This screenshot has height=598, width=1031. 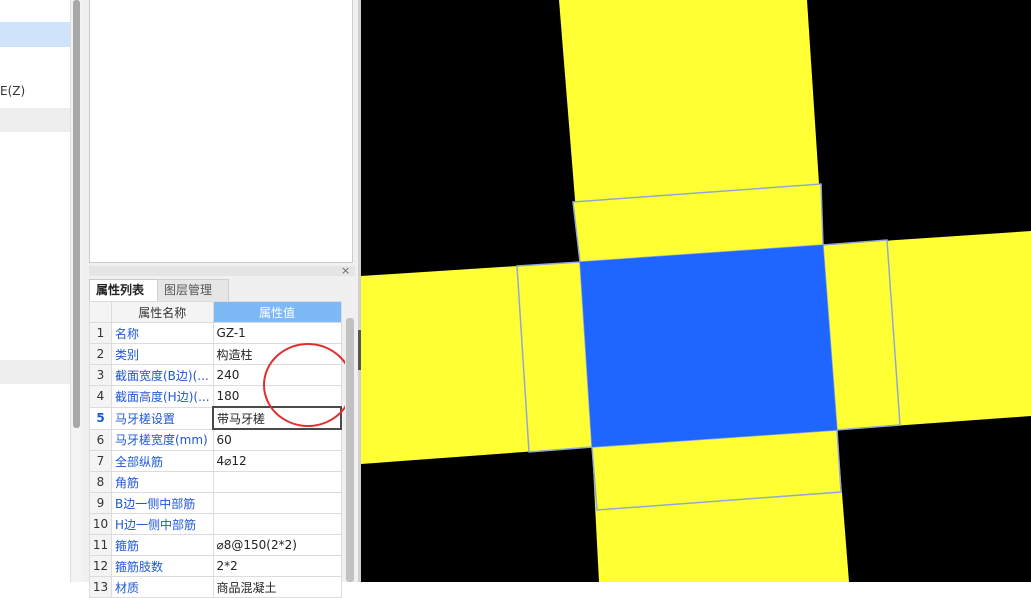 What do you see at coordinates (222, 271) in the screenshot?
I see `panel-splitter` at bounding box center [222, 271].